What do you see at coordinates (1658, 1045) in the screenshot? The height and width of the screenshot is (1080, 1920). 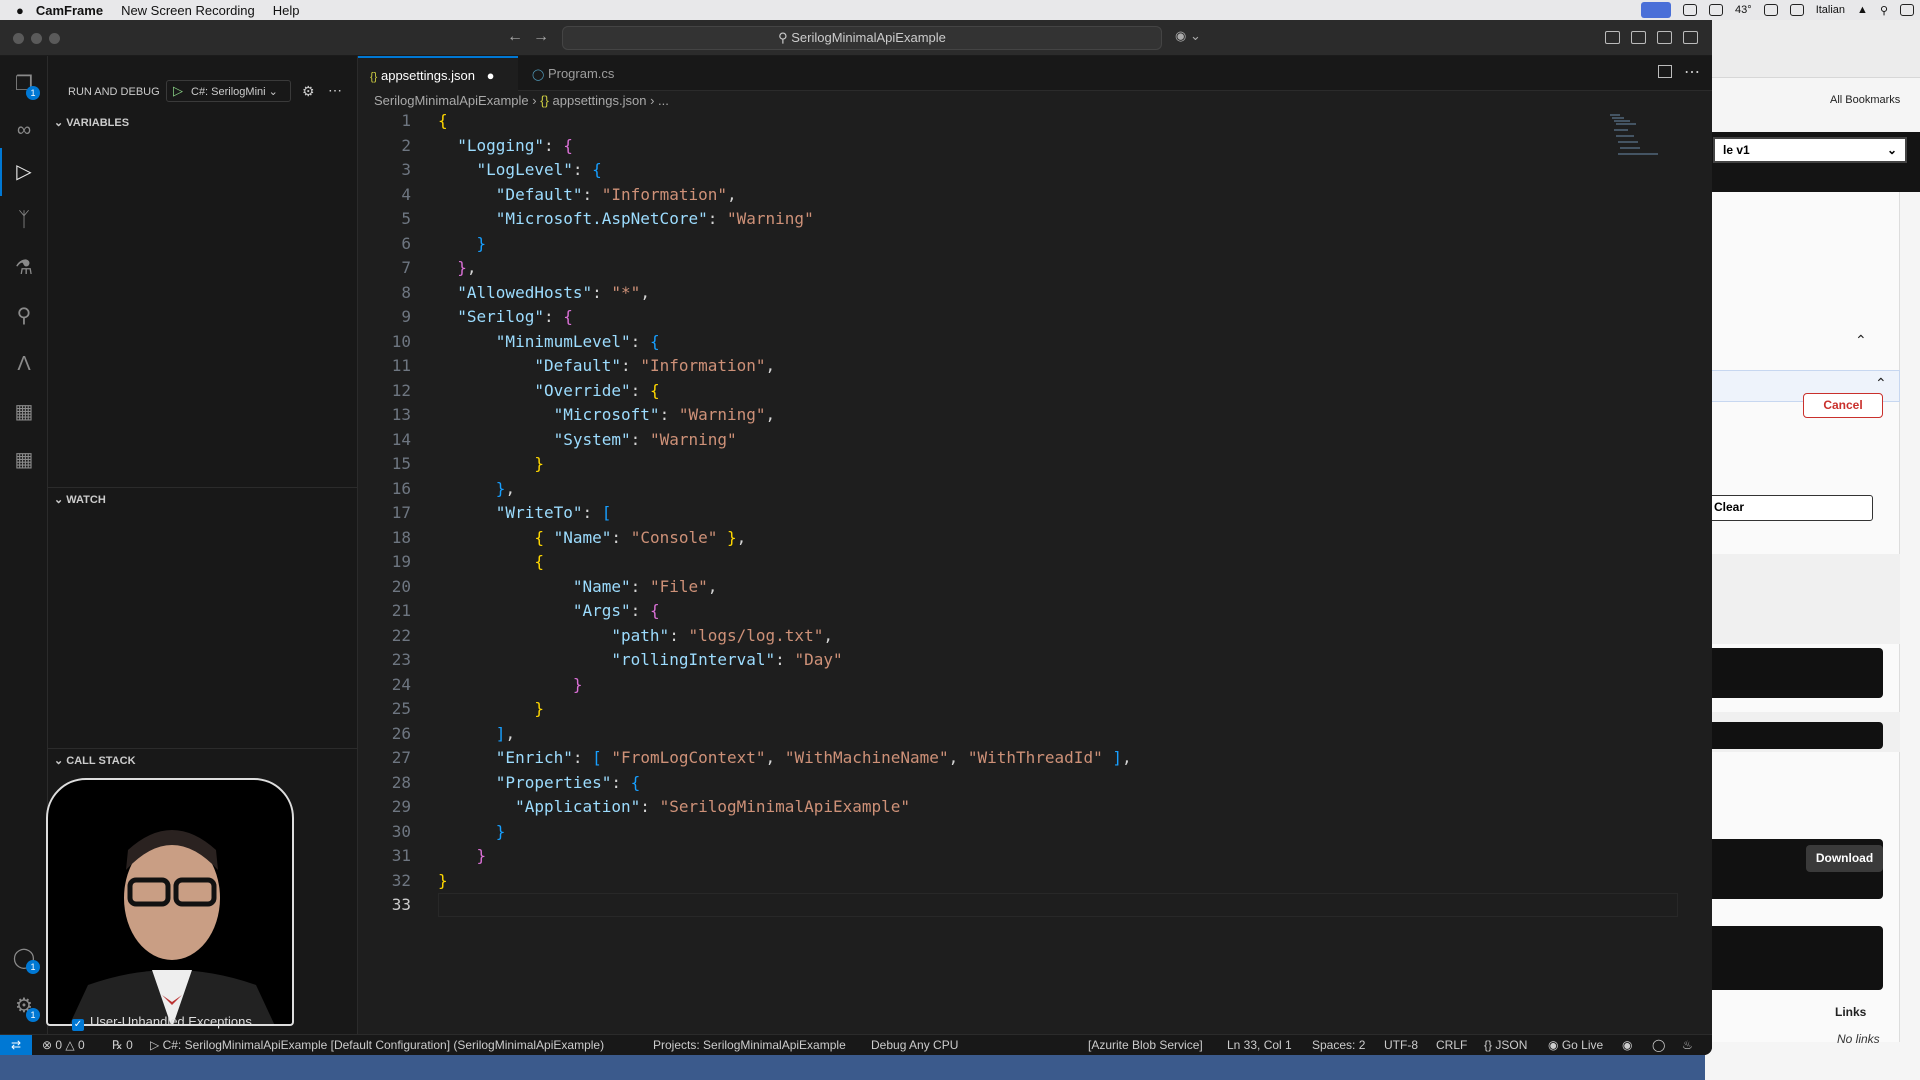 I see `accounts-icon: ◯` at bounding box center [1658, 1045].